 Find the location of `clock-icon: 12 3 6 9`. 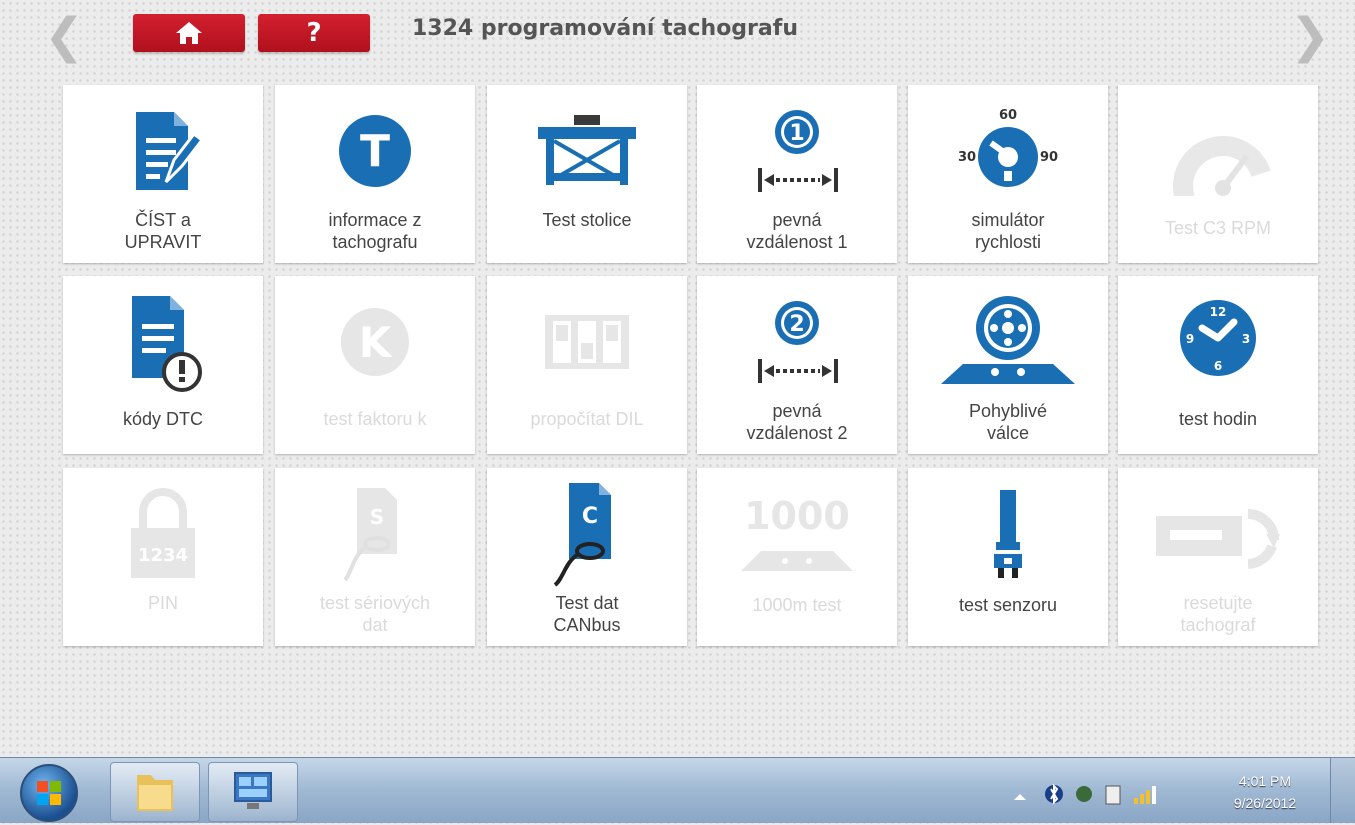

clock-icon: 12 3 6 9 is located at coordinates (1218, 338).